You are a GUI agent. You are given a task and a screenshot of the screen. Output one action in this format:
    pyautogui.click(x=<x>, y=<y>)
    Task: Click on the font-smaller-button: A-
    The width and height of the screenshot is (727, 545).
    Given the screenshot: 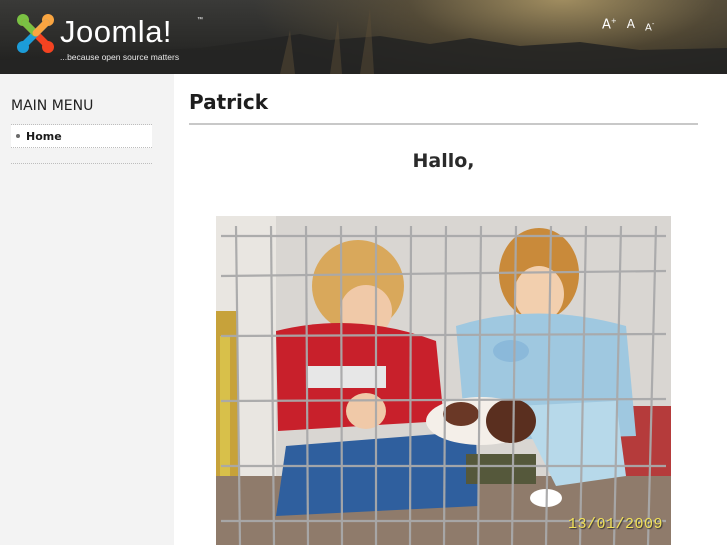 What is the action you would take?
    pyautogui.click(x=649, y=26)
    